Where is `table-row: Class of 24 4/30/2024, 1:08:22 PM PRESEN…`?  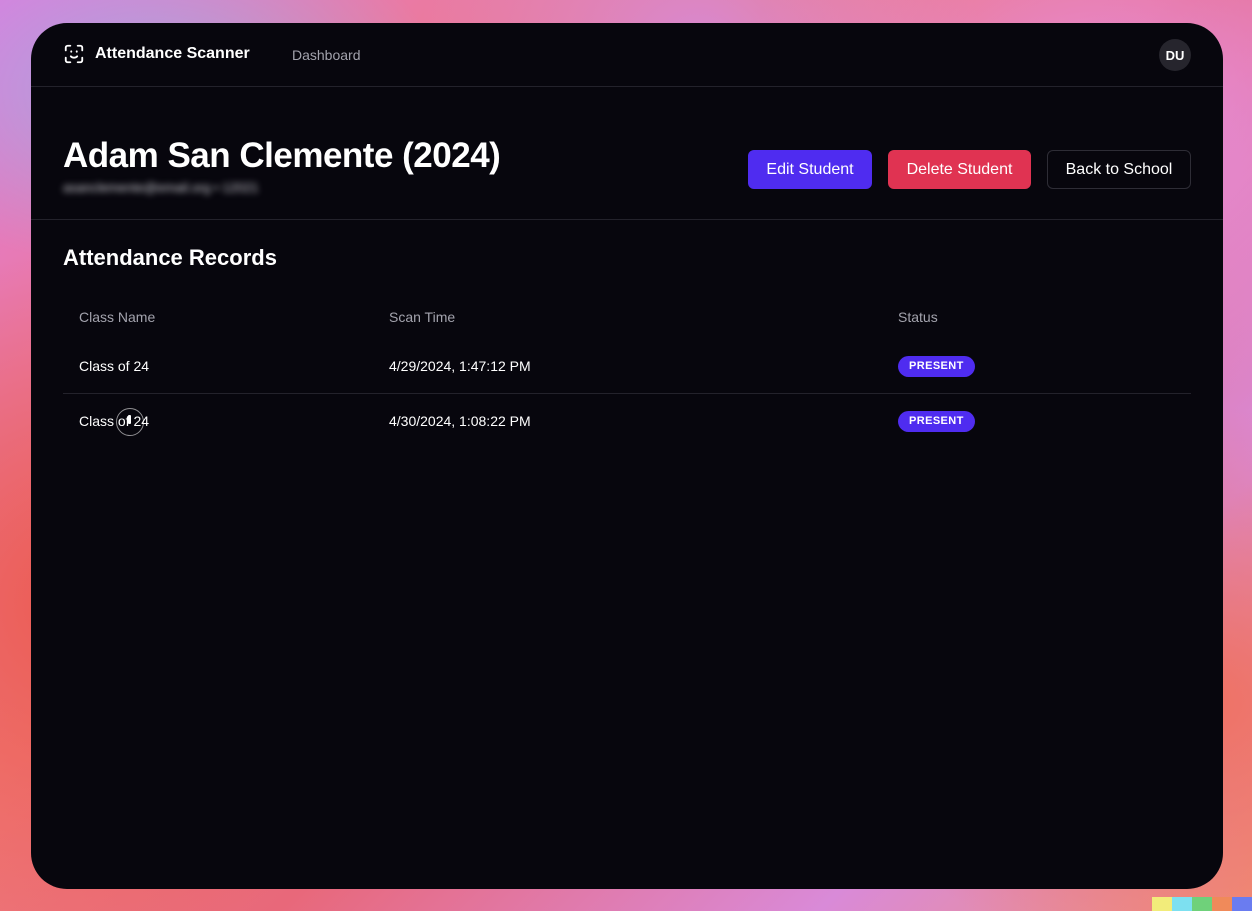 table-row: Class of 24 4/30/2024, 1:08:22 PM PRESEN… is located at coordinates (627, 421).